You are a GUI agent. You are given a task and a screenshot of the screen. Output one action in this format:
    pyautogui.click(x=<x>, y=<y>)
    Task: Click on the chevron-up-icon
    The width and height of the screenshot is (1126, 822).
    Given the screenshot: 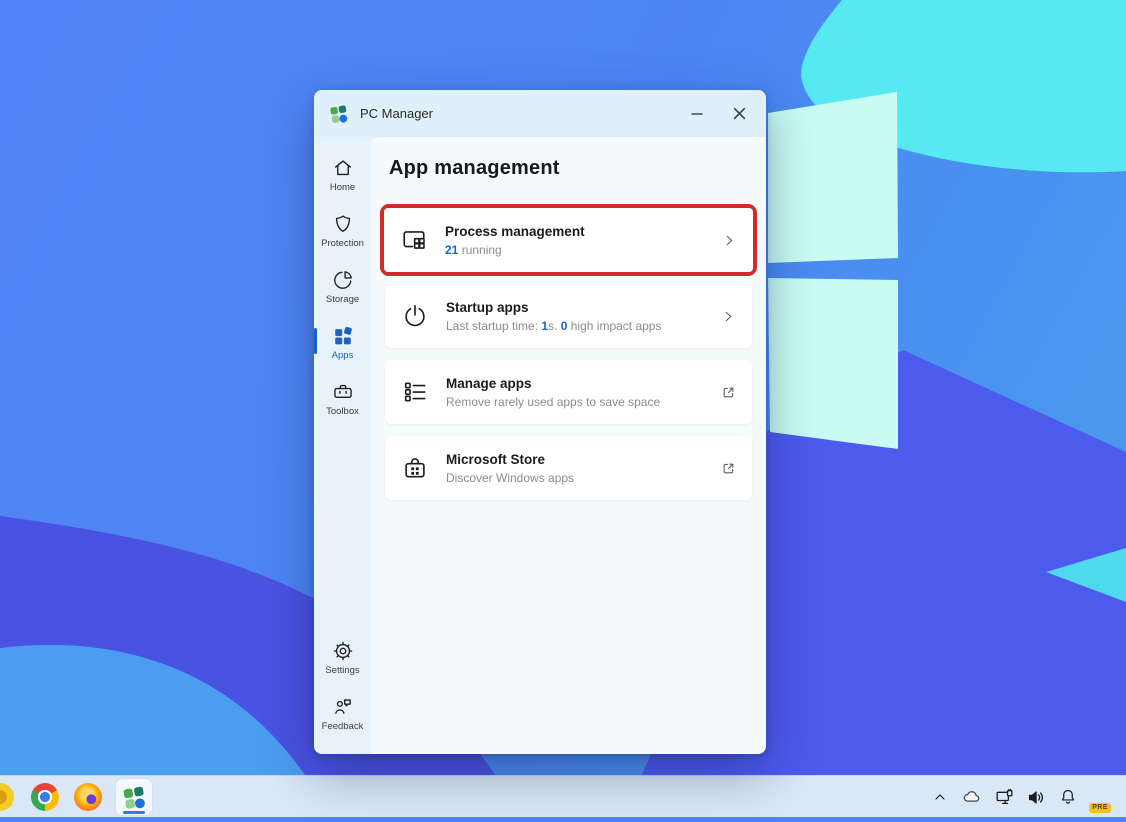 What is the action you would take?
    pyautogui.click(x=940, y=797)
    